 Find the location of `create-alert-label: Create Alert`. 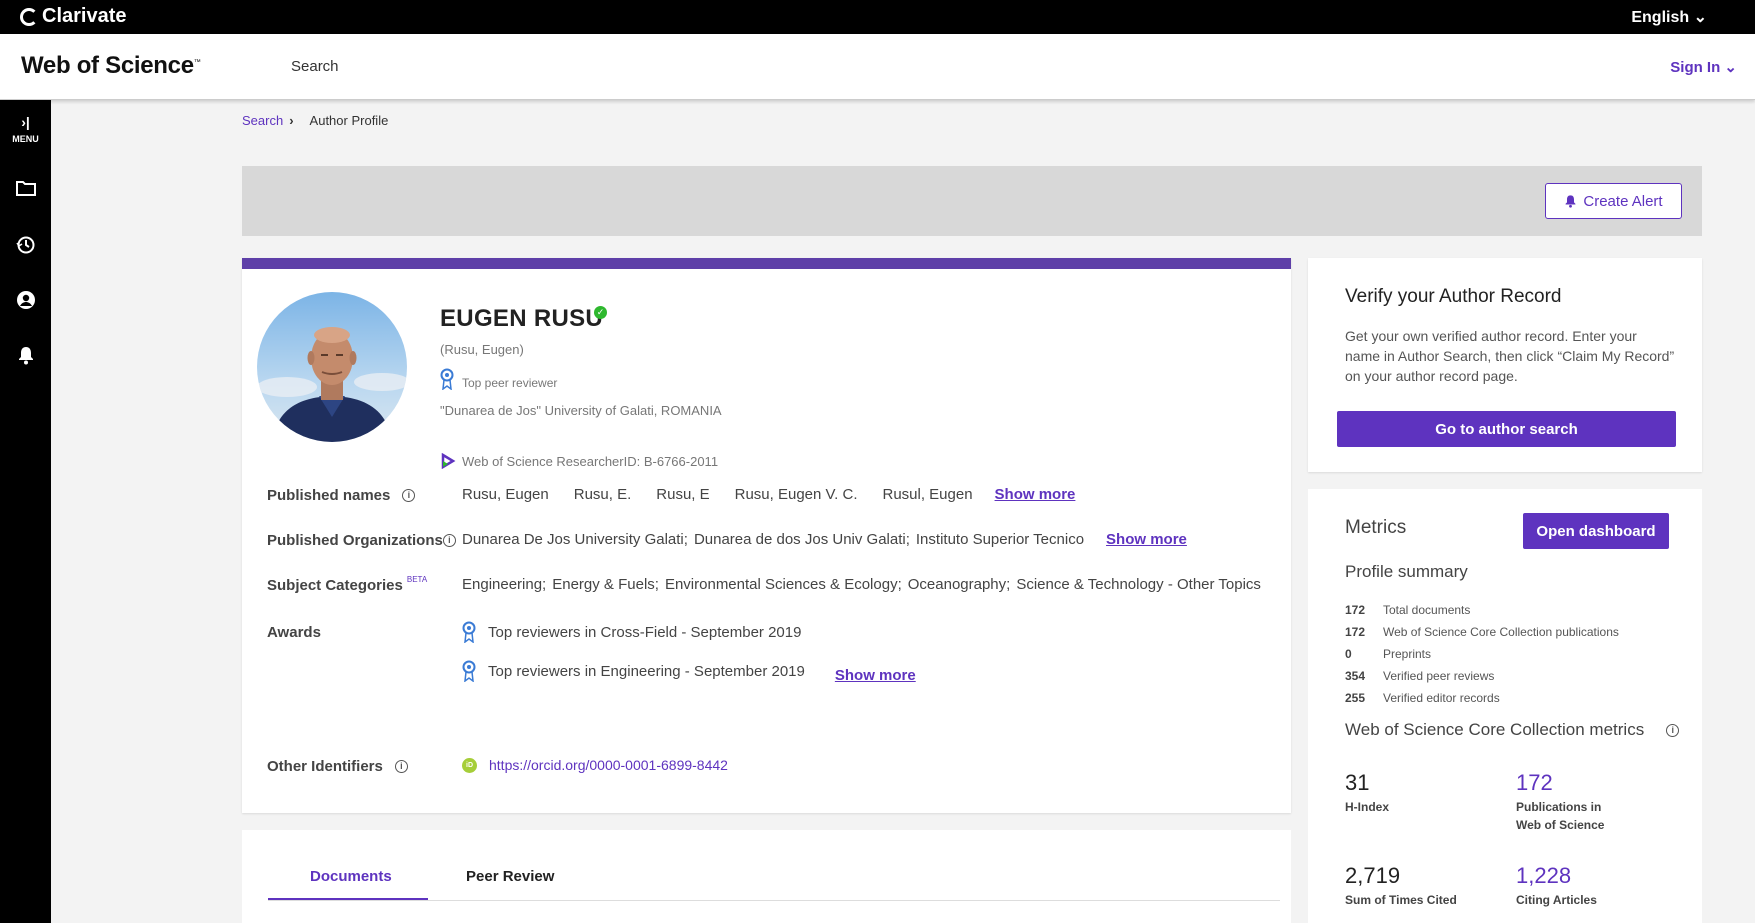

create-alert-label: Create Alert is located at coordinates (1623, 201).